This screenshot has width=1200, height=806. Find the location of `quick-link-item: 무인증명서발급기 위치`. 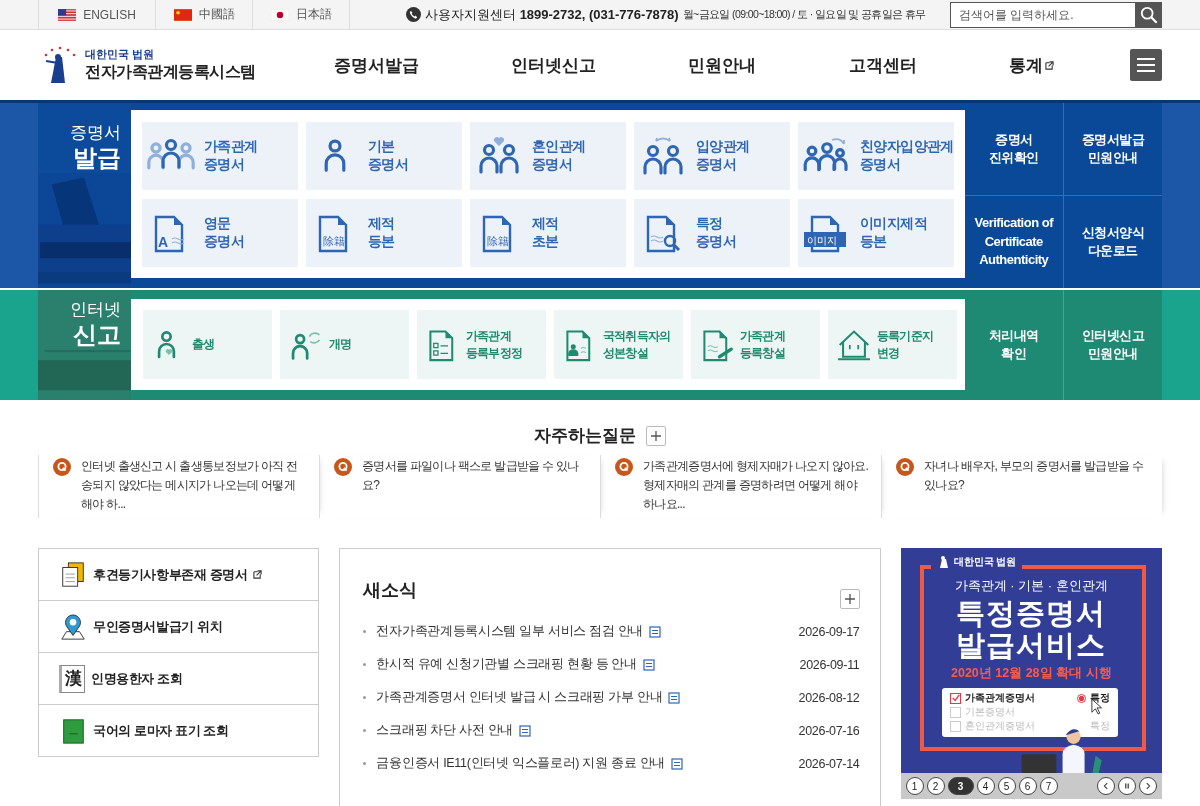

quick-link-item: 무인증명서발급기 위치 is located at coordinates (179, 627).